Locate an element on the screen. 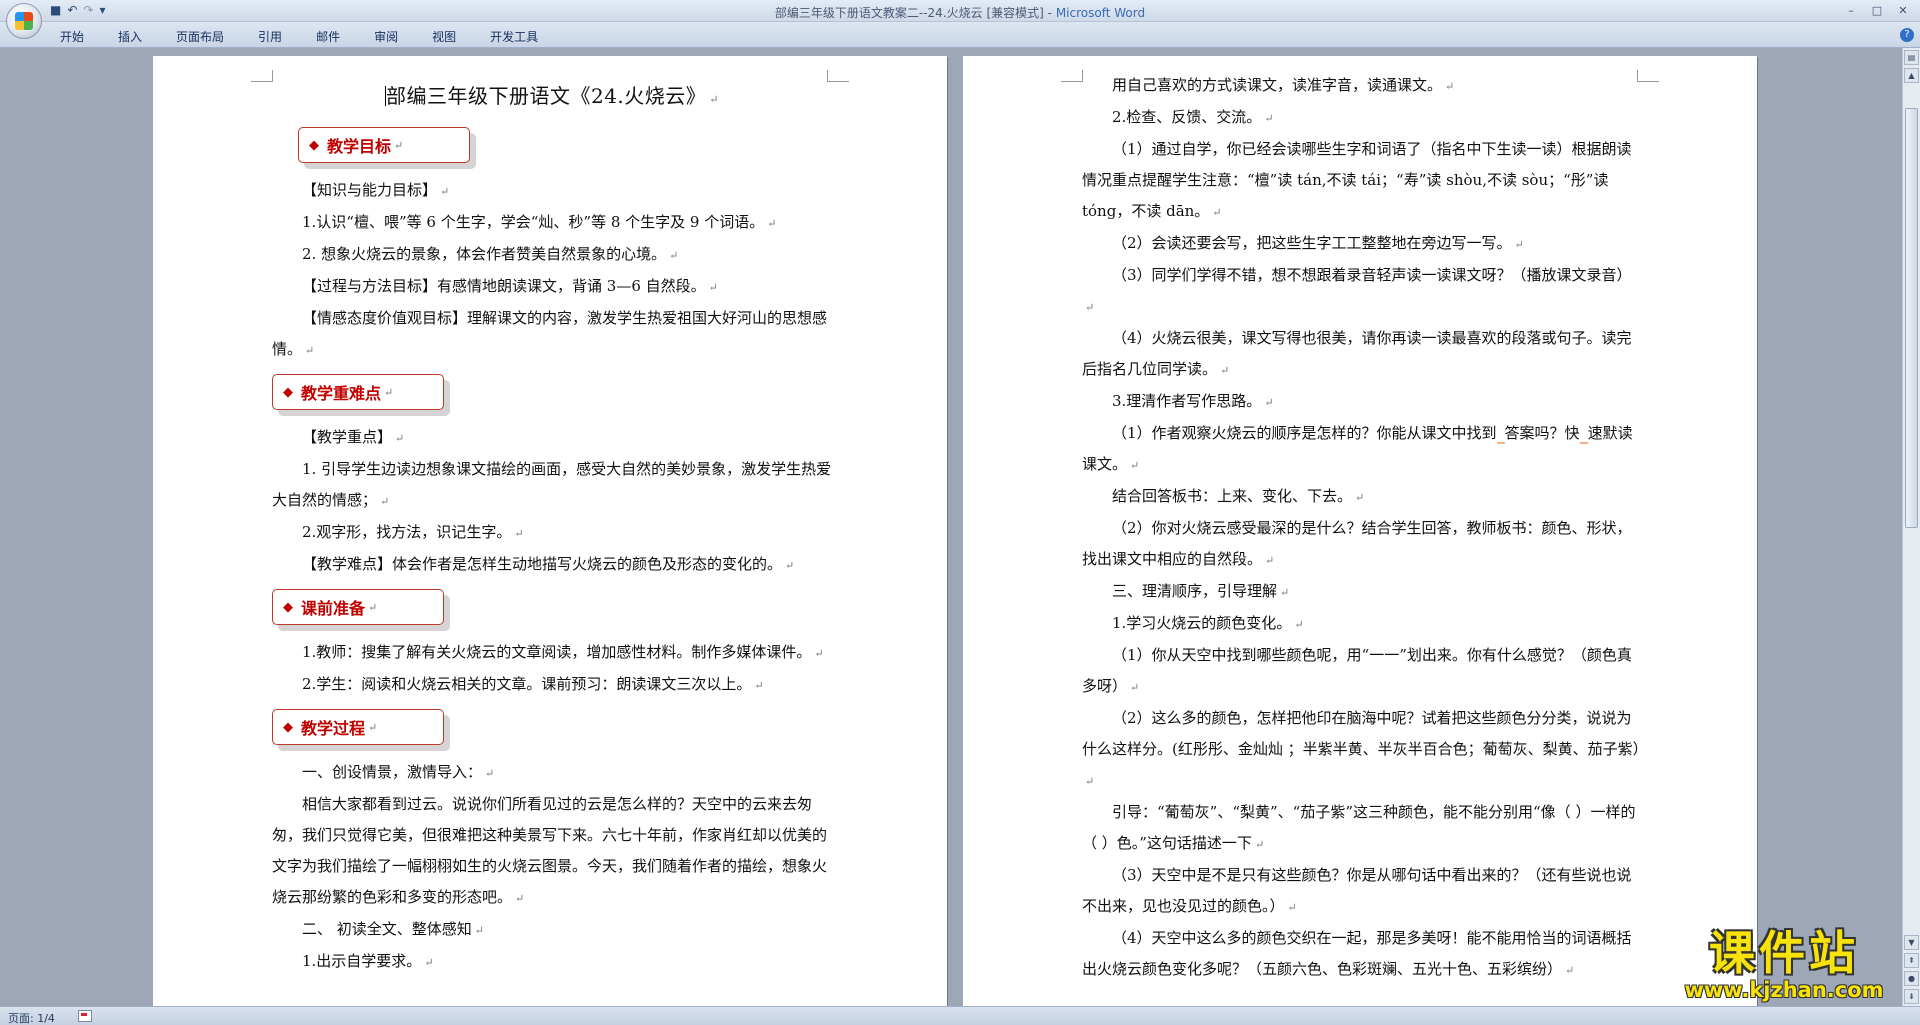 The width and height of the screenshot is (1920, 1025). paragraph: 1.认识“檀、喂”等 6 个生字，学会“灿、秒”等 8 个生字及 9 个词语。 ↵ is located at coordinates (539, 222).